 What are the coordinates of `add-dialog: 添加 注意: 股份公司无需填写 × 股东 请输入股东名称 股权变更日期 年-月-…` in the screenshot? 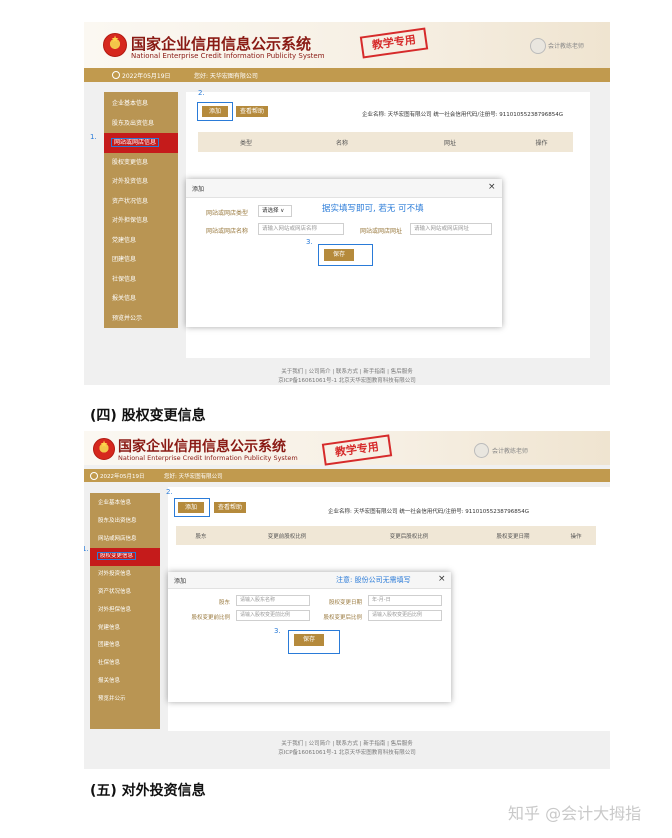 It's located at (309, 637).